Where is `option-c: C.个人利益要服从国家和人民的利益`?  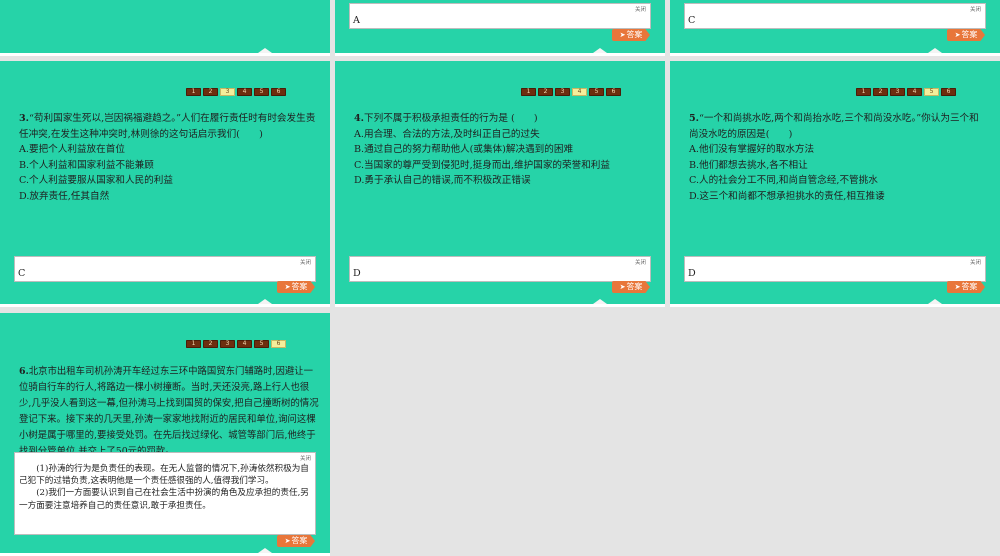 option-c: C.个人利益要服从国家和人民的利益 is located at coordinates (96, 180).